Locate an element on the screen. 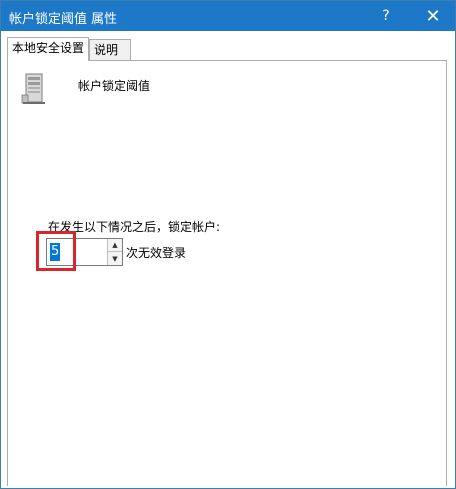 The height and width of the screenshot is (489, 456). unit-label: 次无效登录 is located at coordinates (156, 253).